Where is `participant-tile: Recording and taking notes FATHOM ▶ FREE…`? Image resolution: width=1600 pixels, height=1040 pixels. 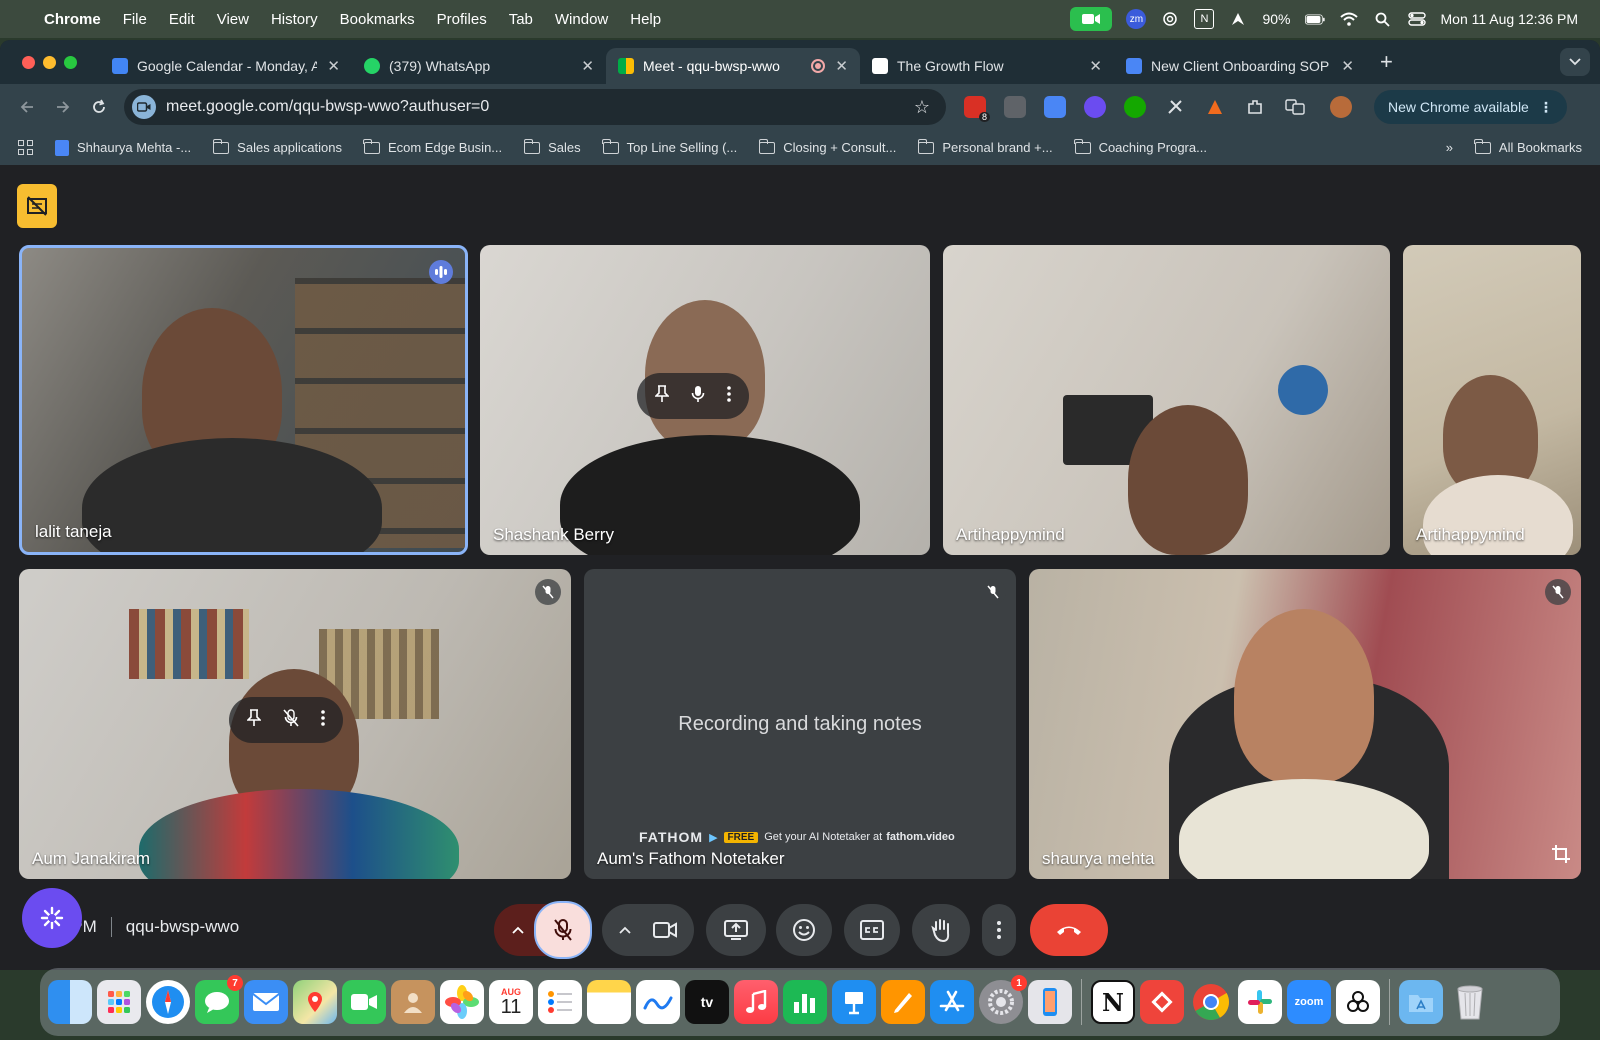 participant-tile: Recording and taking notes FATHOM ▶ FREE… is located at coordinates (800, 724).